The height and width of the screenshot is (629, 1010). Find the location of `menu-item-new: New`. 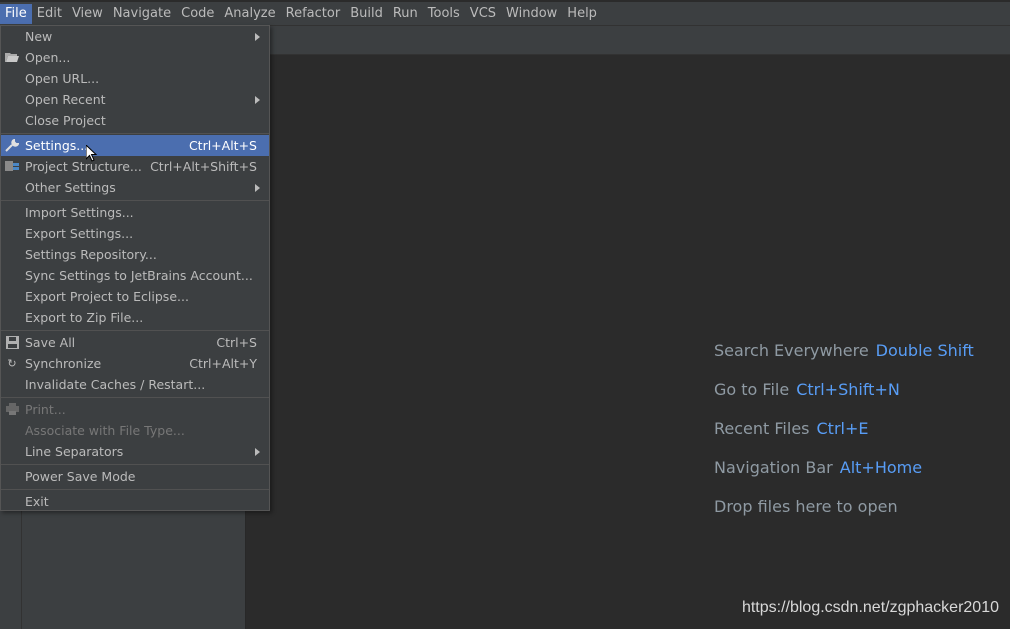

menu-item-new: New is located at coordinates (135, 36).